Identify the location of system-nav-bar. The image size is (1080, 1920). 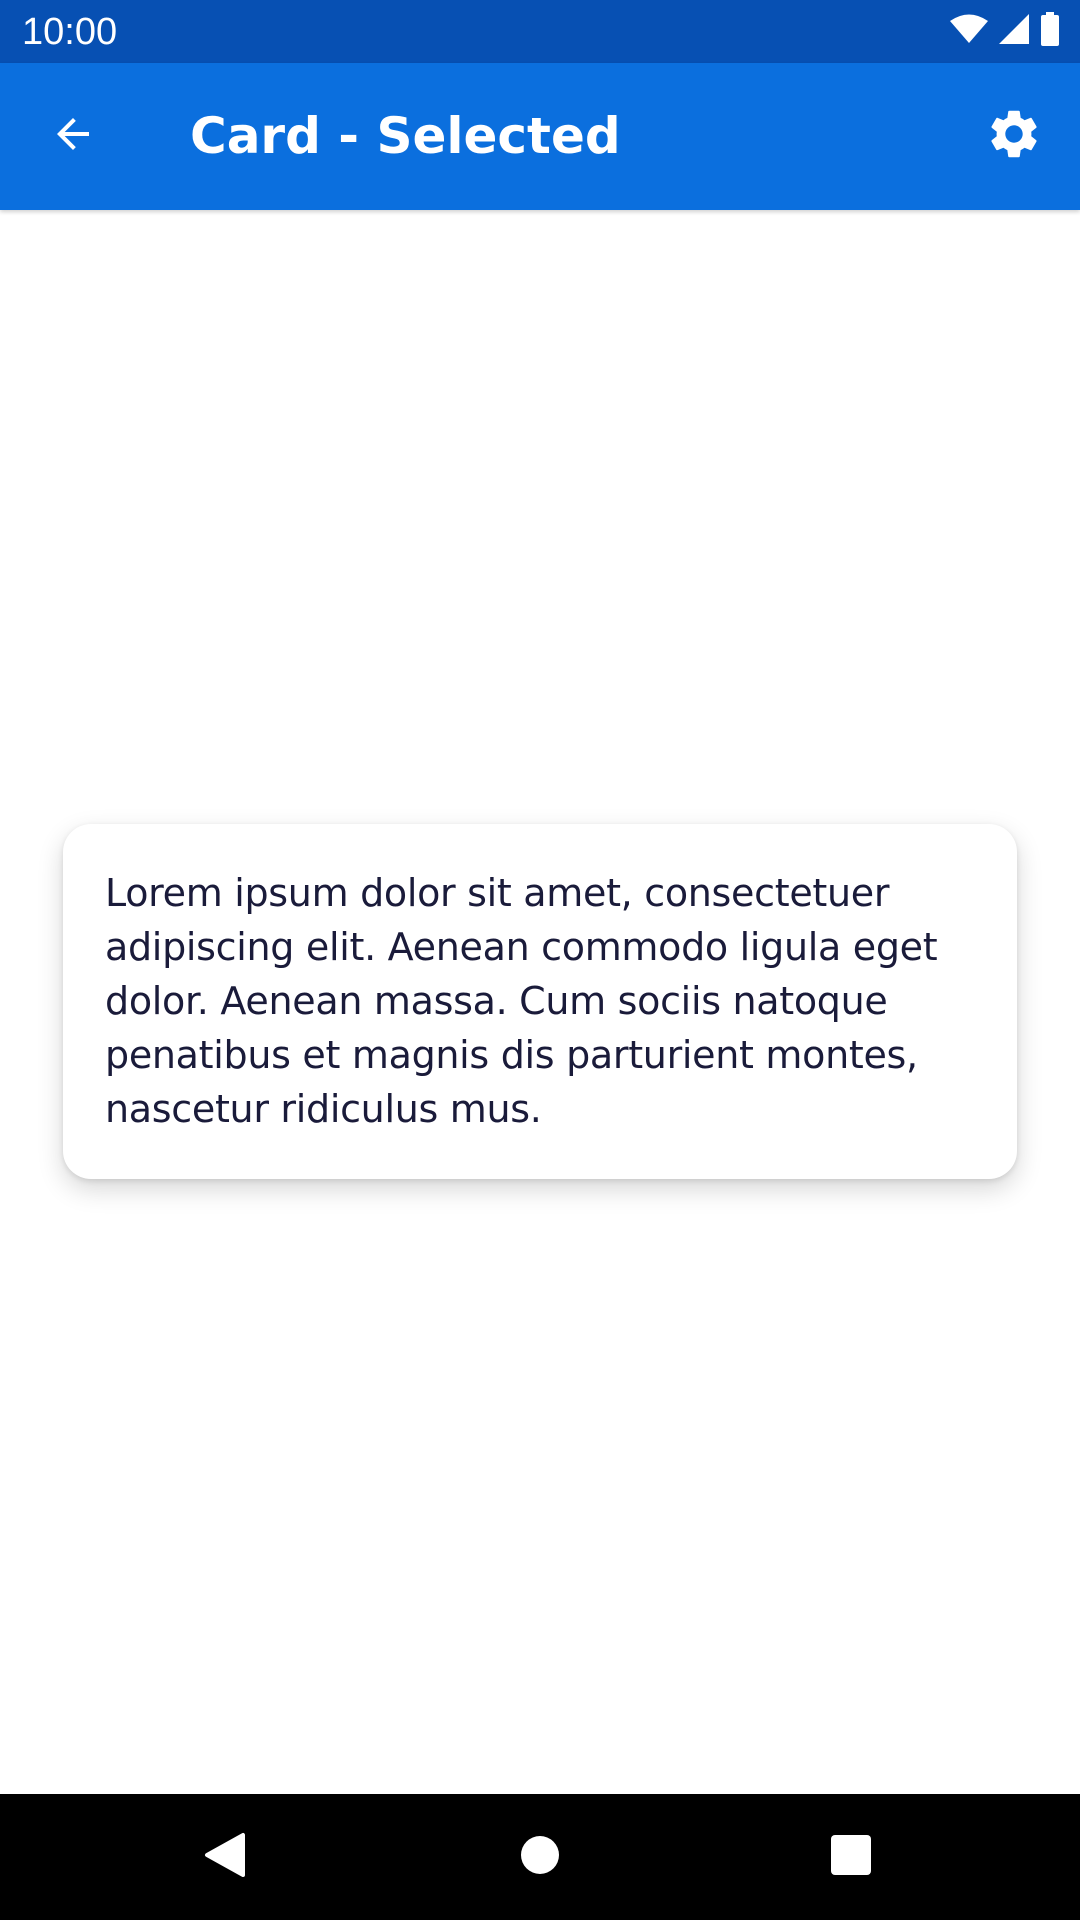
(540, 1857).